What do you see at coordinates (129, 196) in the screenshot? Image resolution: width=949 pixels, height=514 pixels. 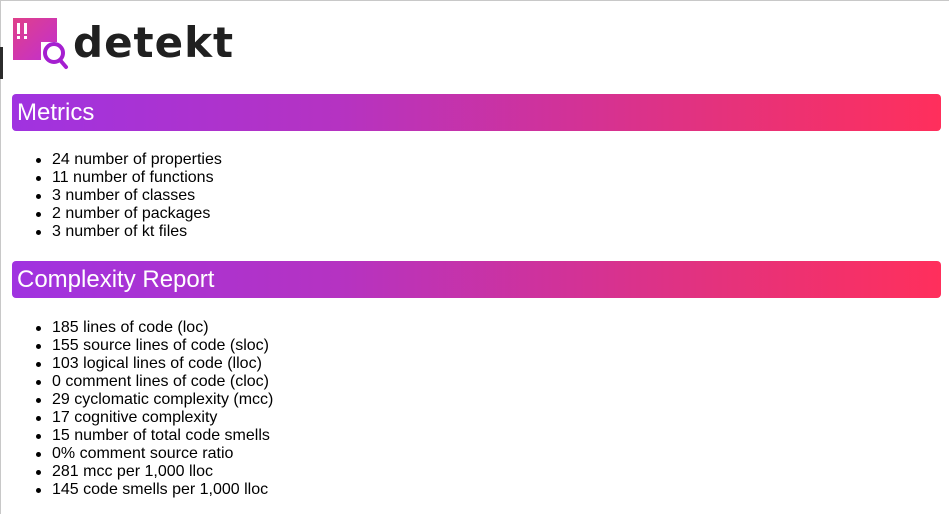 I see `list-item: 3 number of classes` at bounding box center [129, 196].